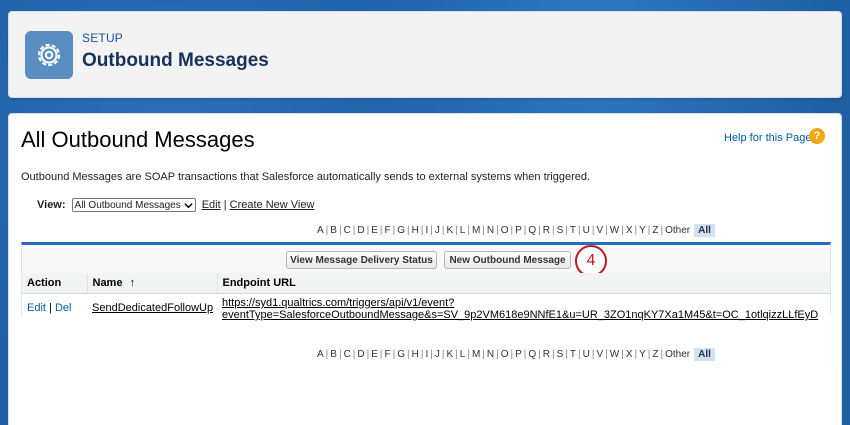  I want to click on new-outbound-message-button: New Outbound Message, so click(507, 260).